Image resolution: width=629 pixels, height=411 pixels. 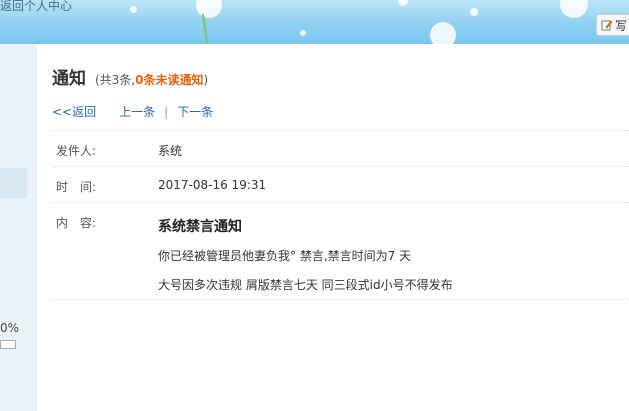 I want to click on top-banner: 返回个人中心 写, so click(x=314, y=22).